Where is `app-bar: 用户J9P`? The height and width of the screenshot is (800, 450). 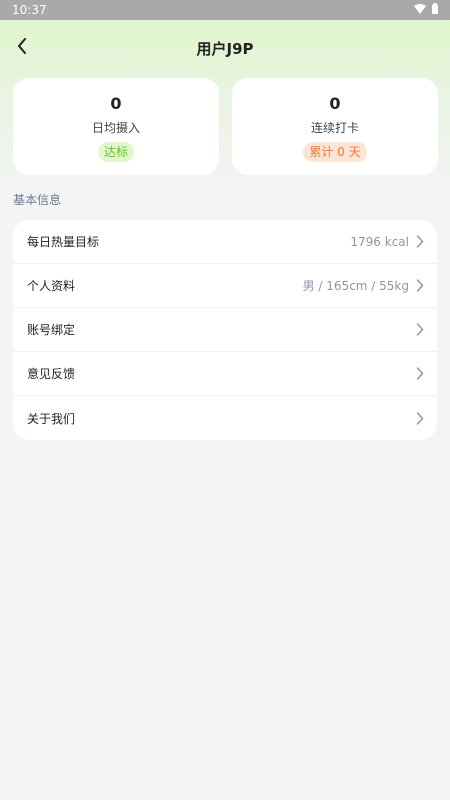
app-bar: 用户J9P is located at coordinates (225, 48).